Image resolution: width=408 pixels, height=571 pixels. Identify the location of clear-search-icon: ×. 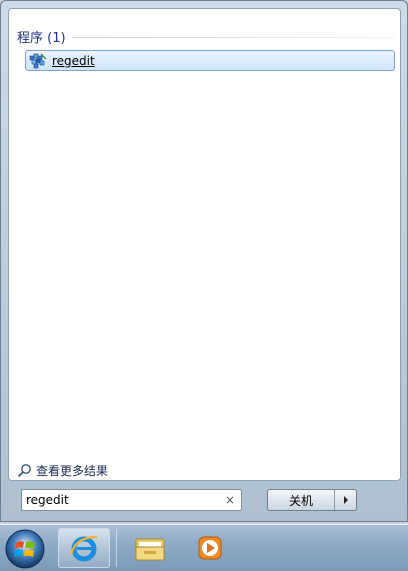
(230, 500).